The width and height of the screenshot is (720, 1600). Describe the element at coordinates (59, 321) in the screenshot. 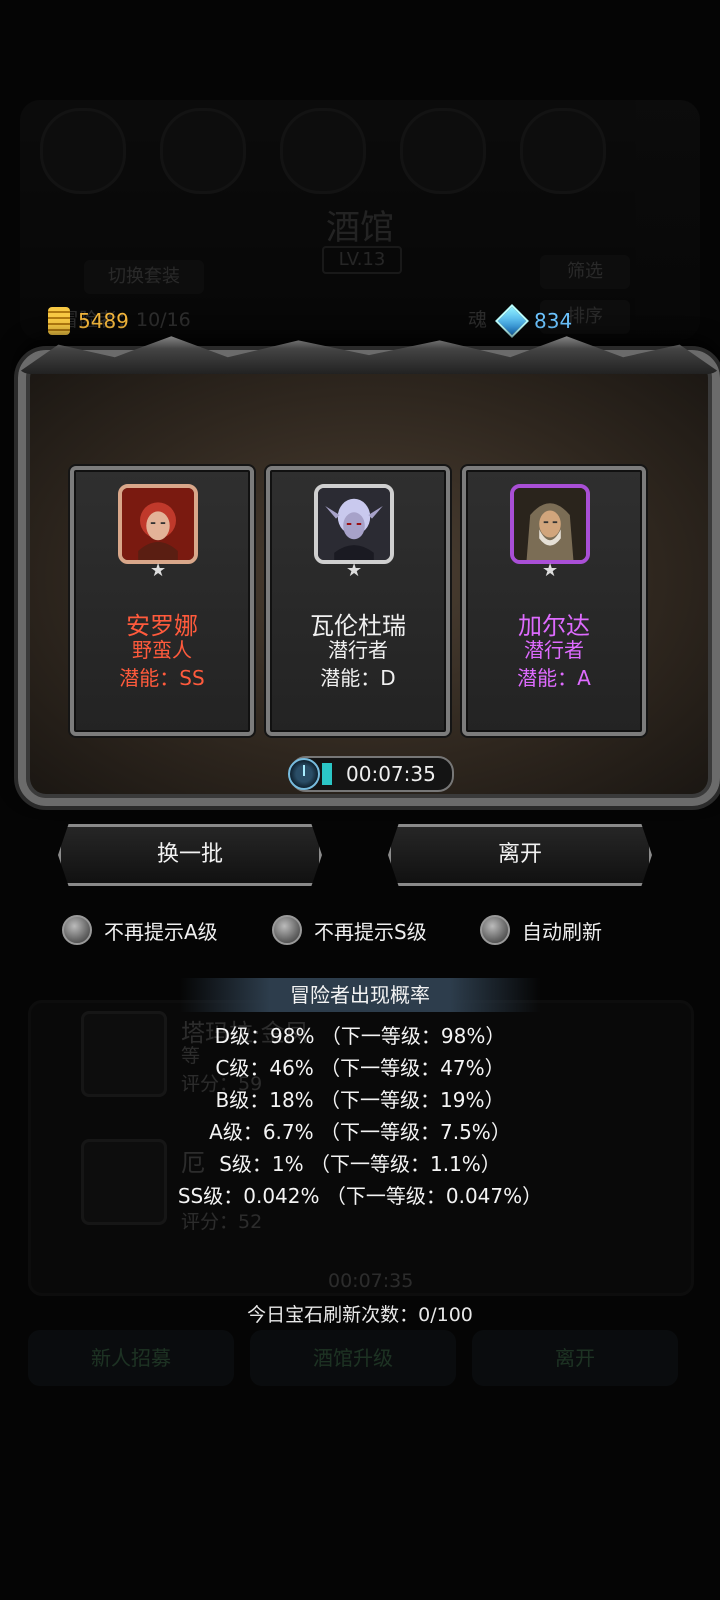

I see `gold-coin-icon` at that location.